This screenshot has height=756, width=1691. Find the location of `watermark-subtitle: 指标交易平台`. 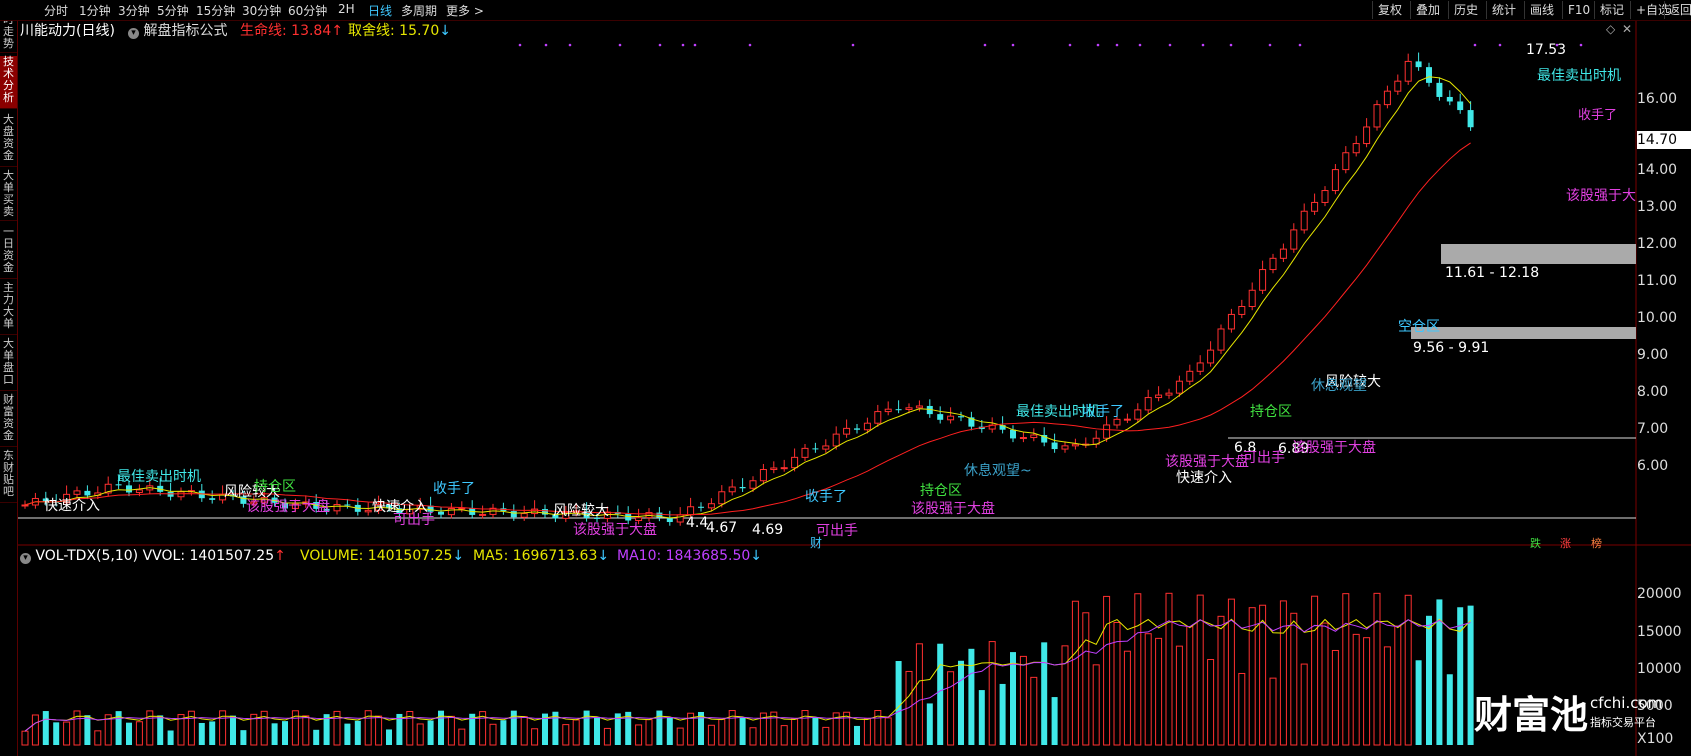

watermark-subtitle: 指标交易平台 is located at coordinates (1623, 722).